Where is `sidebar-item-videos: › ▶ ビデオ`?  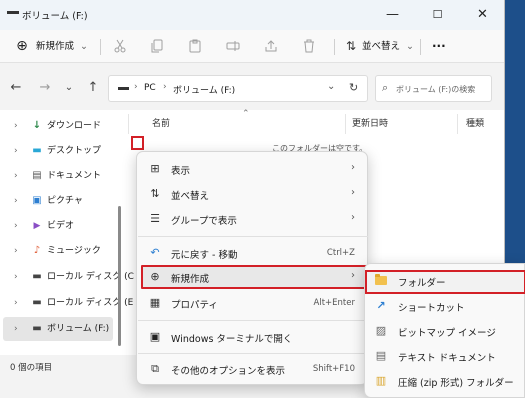 sidebar-item-videos: › ▶ ビデオ is located at coordinates (60, 226).